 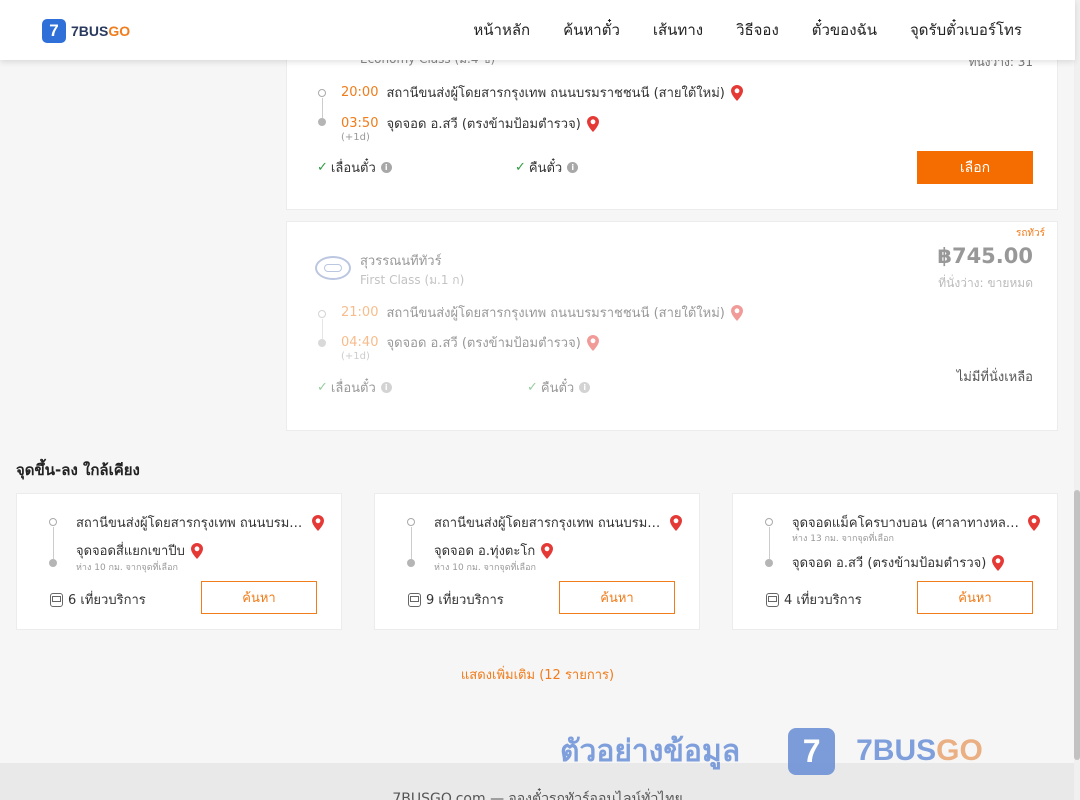 I want to click on bus-icon, so click(x=772, y=599).